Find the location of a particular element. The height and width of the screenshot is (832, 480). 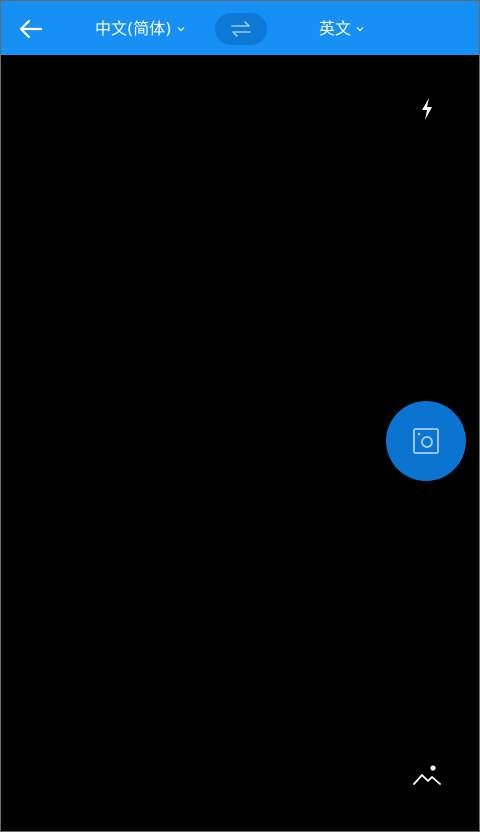

swap-arrows-icon is located at coordinates (241, 29).